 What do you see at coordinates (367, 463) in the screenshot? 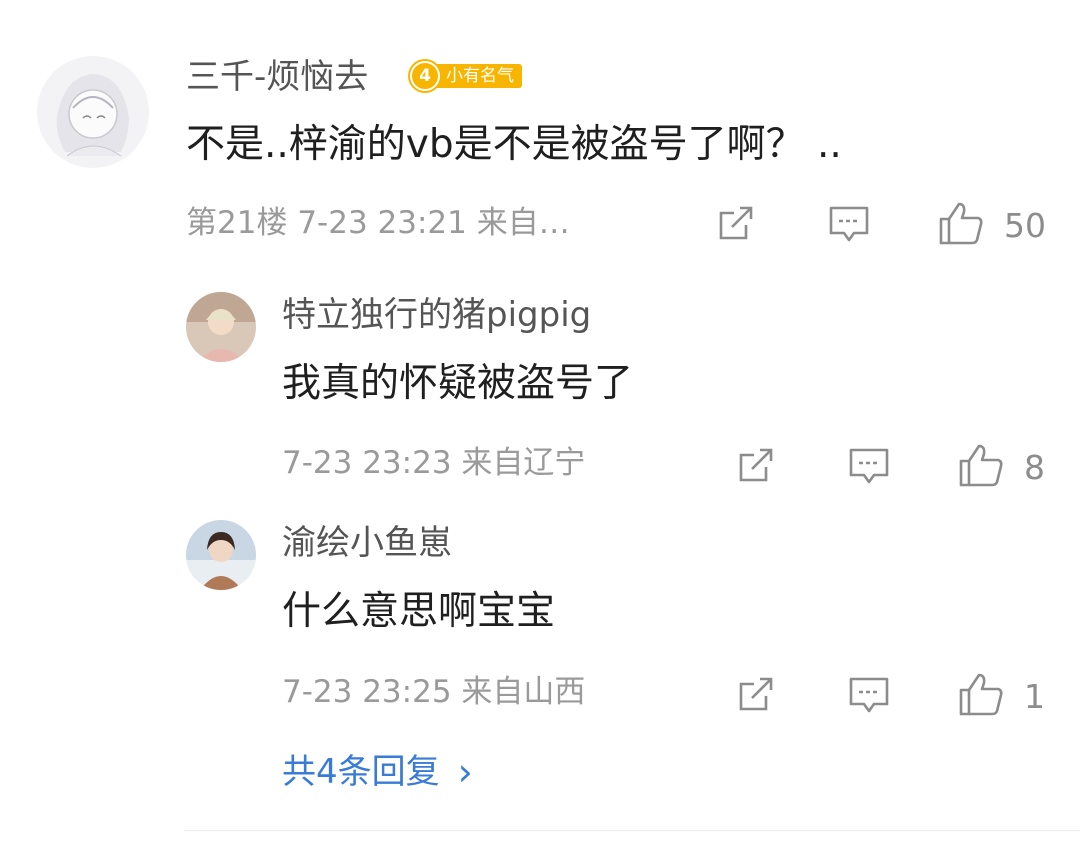
I see `timestamp: 7-23 23:23` at bounding box center [367, 463].